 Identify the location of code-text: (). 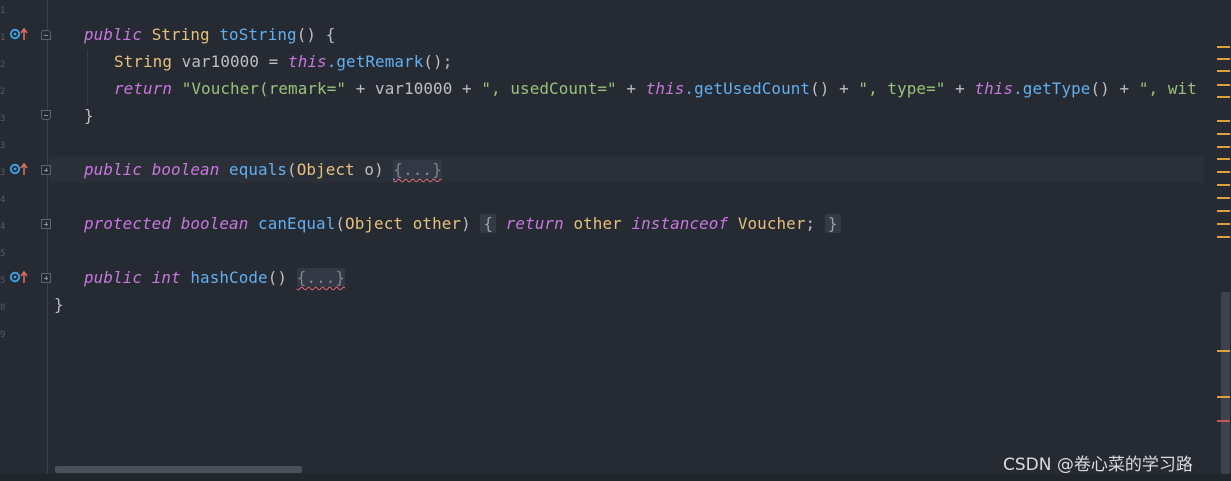
(282, 277).